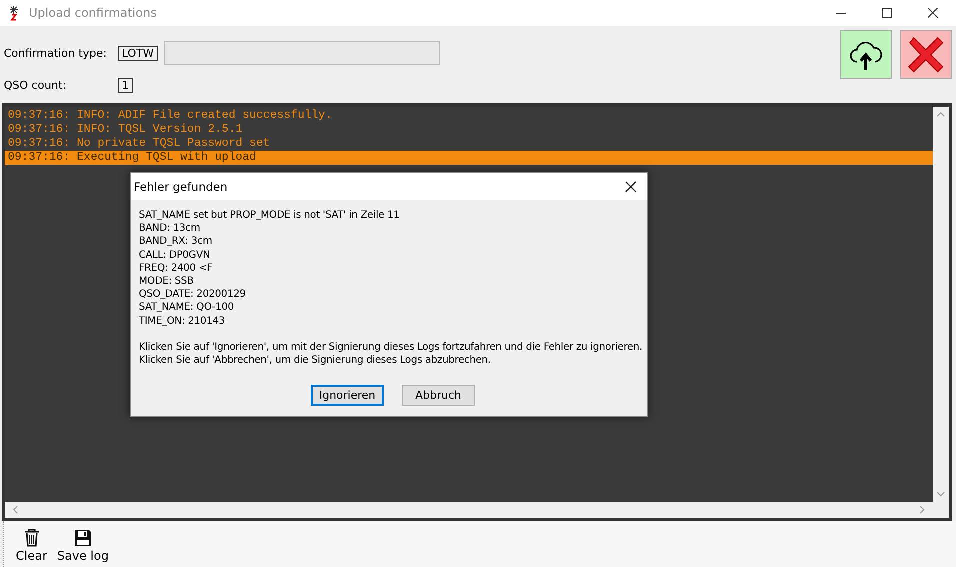 The image size is (956, 567). I want to click on log-line: 09:37:16: INFO: ADIF File created successfully., so click(469, 116).